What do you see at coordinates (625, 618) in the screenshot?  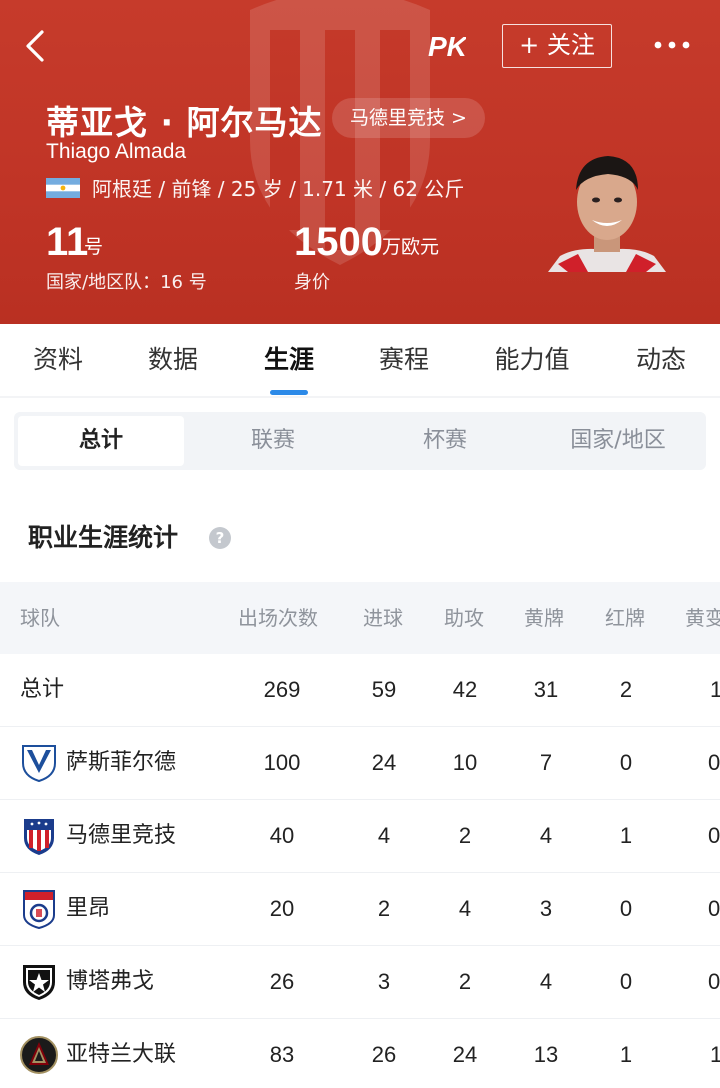 I see `column-header-red-cards: 红牌` at bounding box center [625, 618].